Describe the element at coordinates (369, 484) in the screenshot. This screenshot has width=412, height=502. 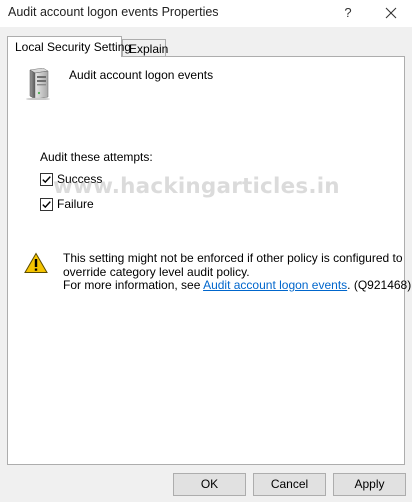
I see `apply-button: Apply` at that location.